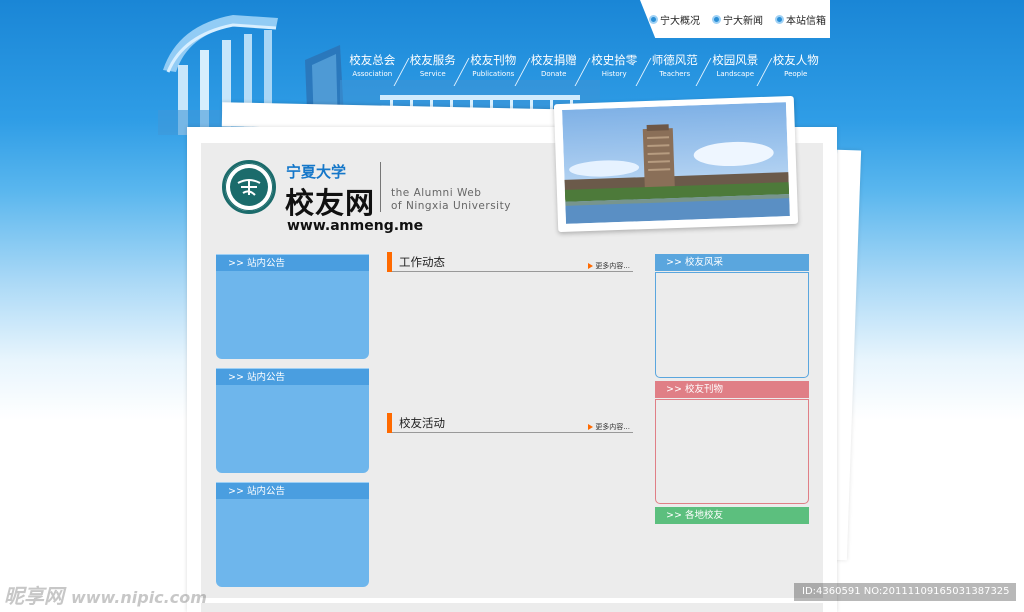 This screenshot has height=612, width=1024. Describe the element at coordinates (330, 203) in the screenshot. I see `site-name: 校友网` at that location.